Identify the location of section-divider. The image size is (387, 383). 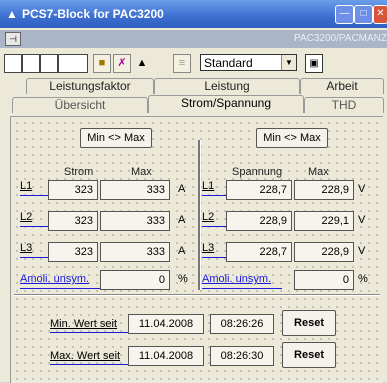
(197, 295).